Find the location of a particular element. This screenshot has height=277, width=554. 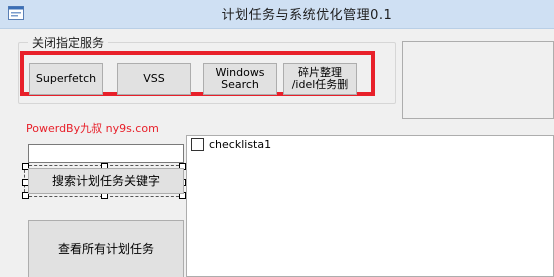

list-item-label: checklista1 is located at coordinates (240, 144).